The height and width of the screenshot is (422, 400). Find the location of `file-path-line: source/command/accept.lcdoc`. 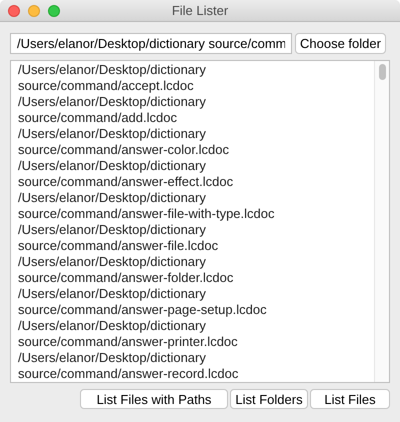

file-path-line: source/command/accept.lcdoc is located at coordinates (106, 86).